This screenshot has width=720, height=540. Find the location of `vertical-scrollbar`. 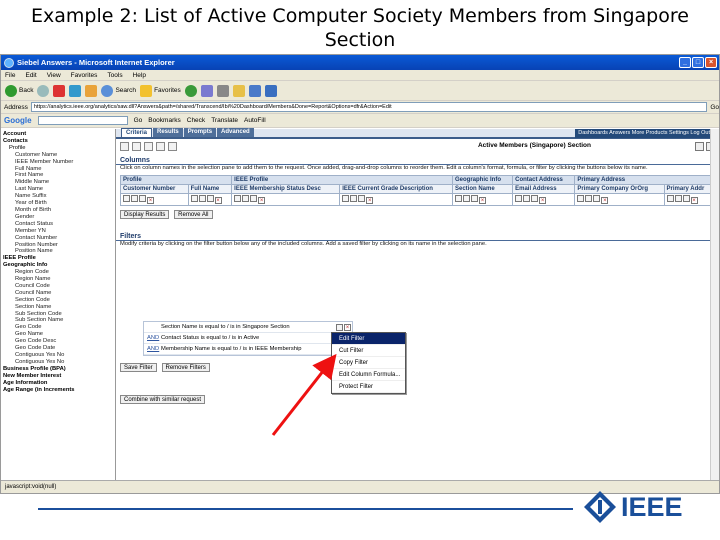

vertical-scrollbar is located at coordinates (714, 305).